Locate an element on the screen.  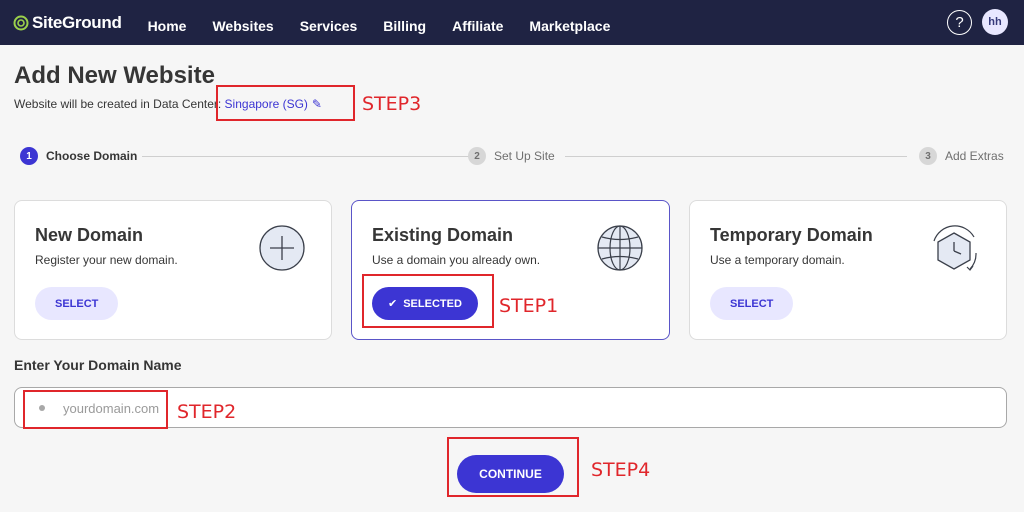
globe-icon is located at coordinates (620, 248).